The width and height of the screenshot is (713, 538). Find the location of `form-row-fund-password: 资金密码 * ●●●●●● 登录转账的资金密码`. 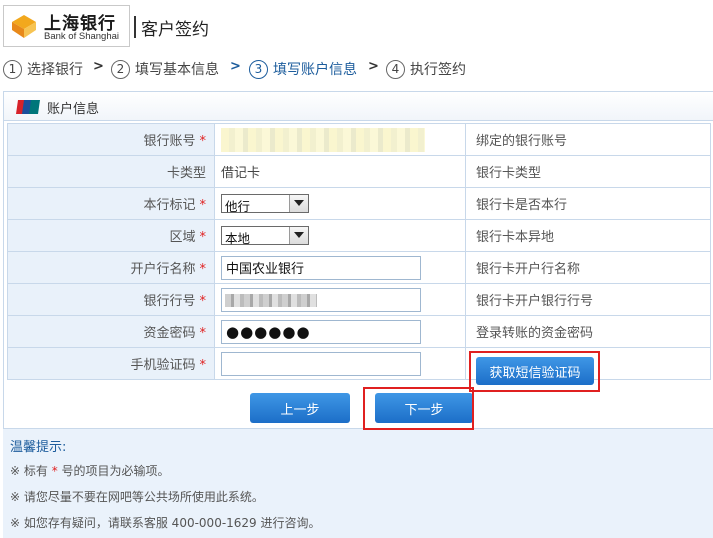

form-row-fund-password: 资金密码 * ●●●●●● 登录转账的资金密码 is located at coordinates (359, 331).